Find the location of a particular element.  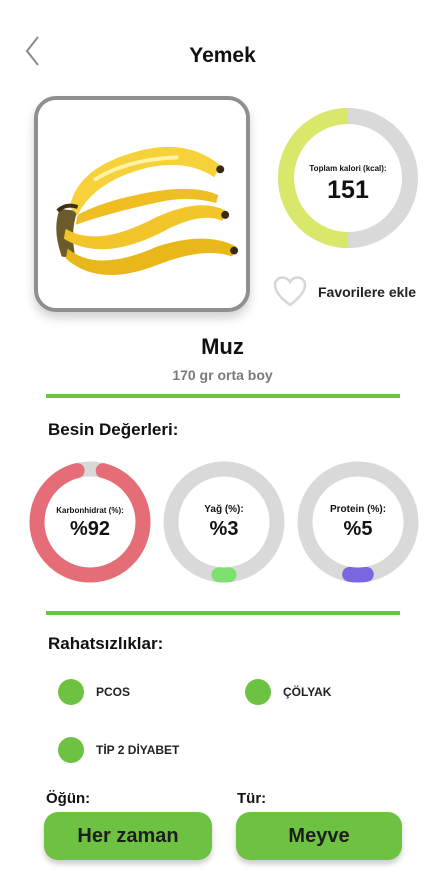

condition-label: TİP 2 DİYABET is located at coordinates (138, 750).